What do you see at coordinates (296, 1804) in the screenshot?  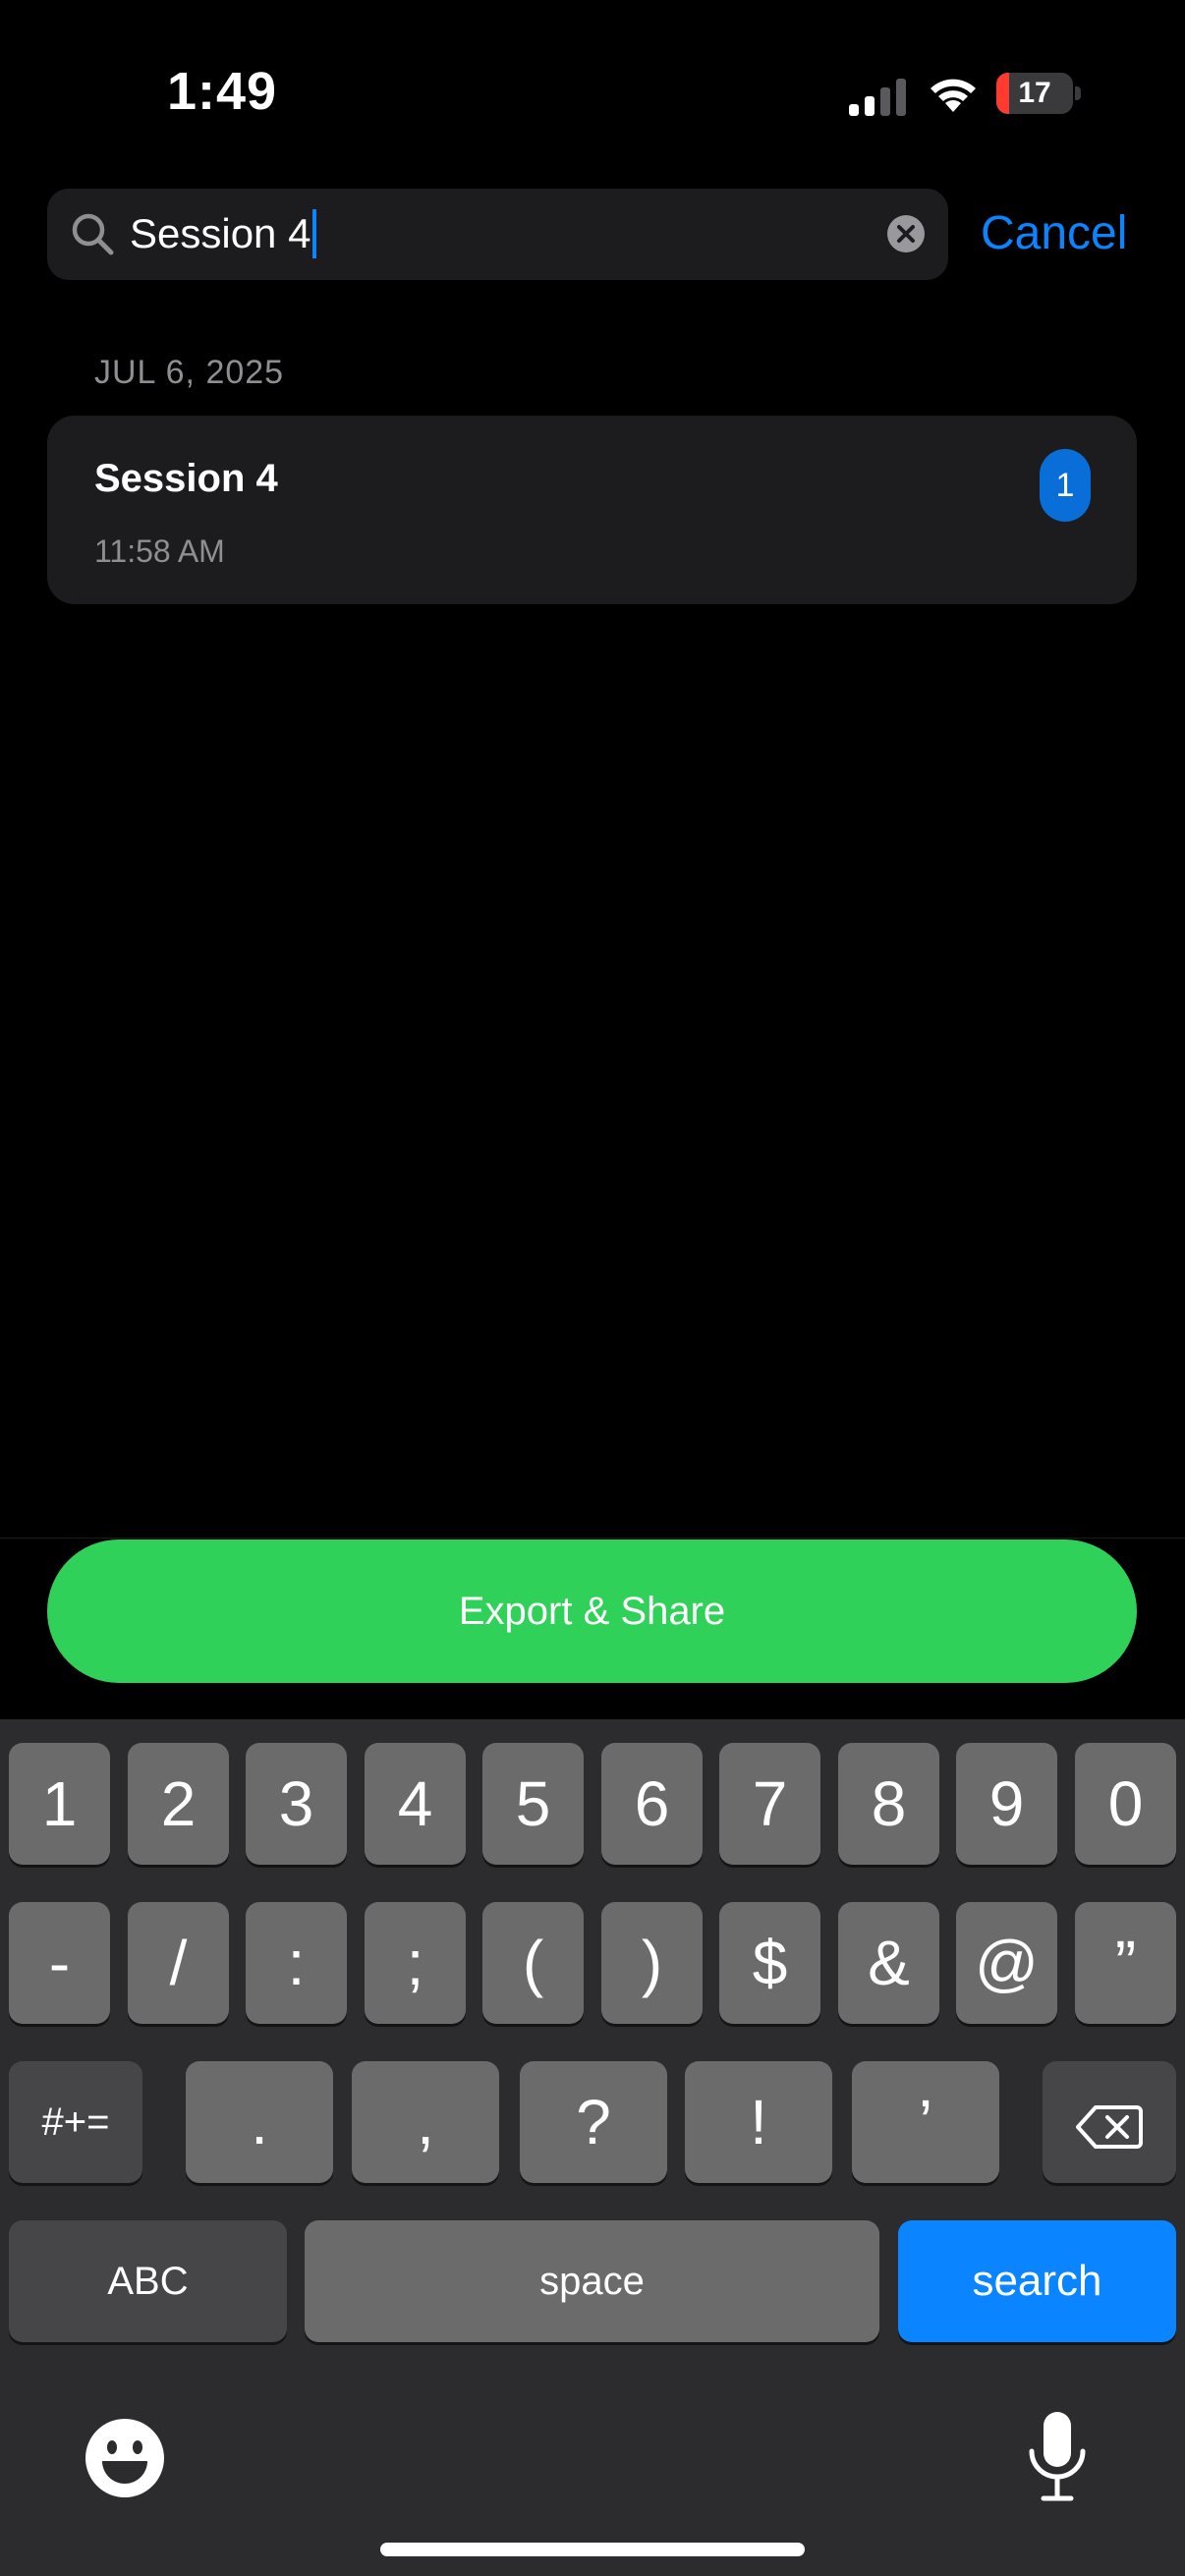 I see `key-3: 3` at bounding box center [296, 1804].